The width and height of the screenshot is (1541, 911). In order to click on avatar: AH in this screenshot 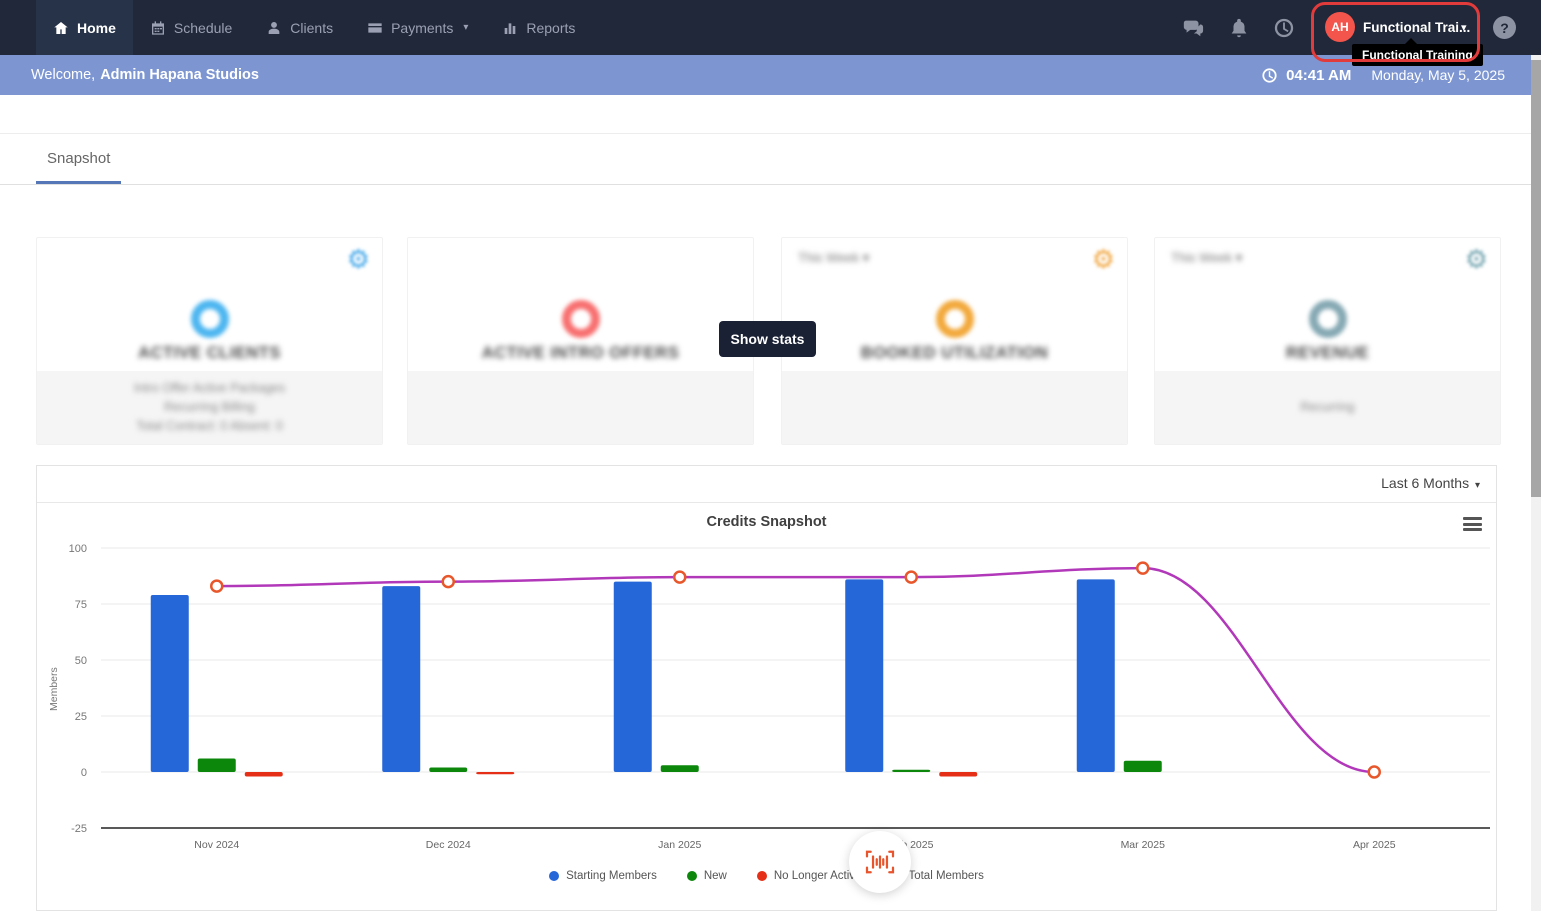, I will do `click(1340, 27)`.